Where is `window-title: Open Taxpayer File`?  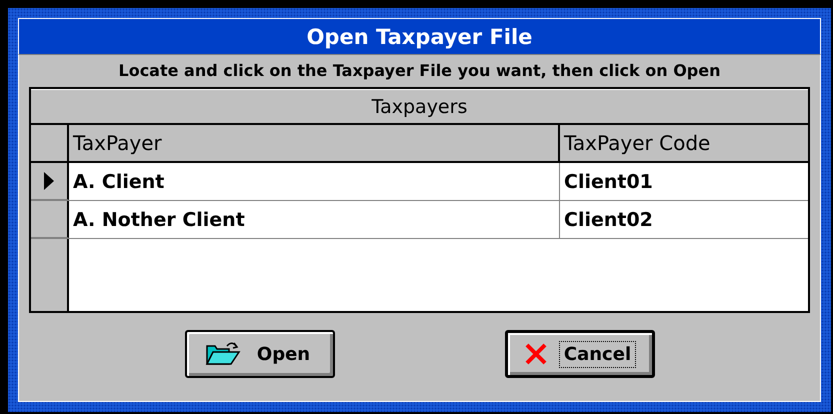 window-title: Open Taxpayer File is located at coordinates (419, 36).